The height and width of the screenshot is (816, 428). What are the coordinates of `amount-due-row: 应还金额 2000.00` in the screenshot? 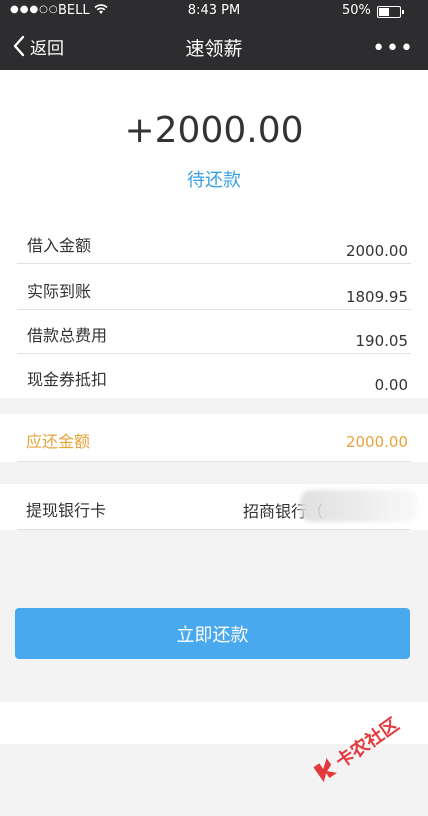 It's located at (214, 438).